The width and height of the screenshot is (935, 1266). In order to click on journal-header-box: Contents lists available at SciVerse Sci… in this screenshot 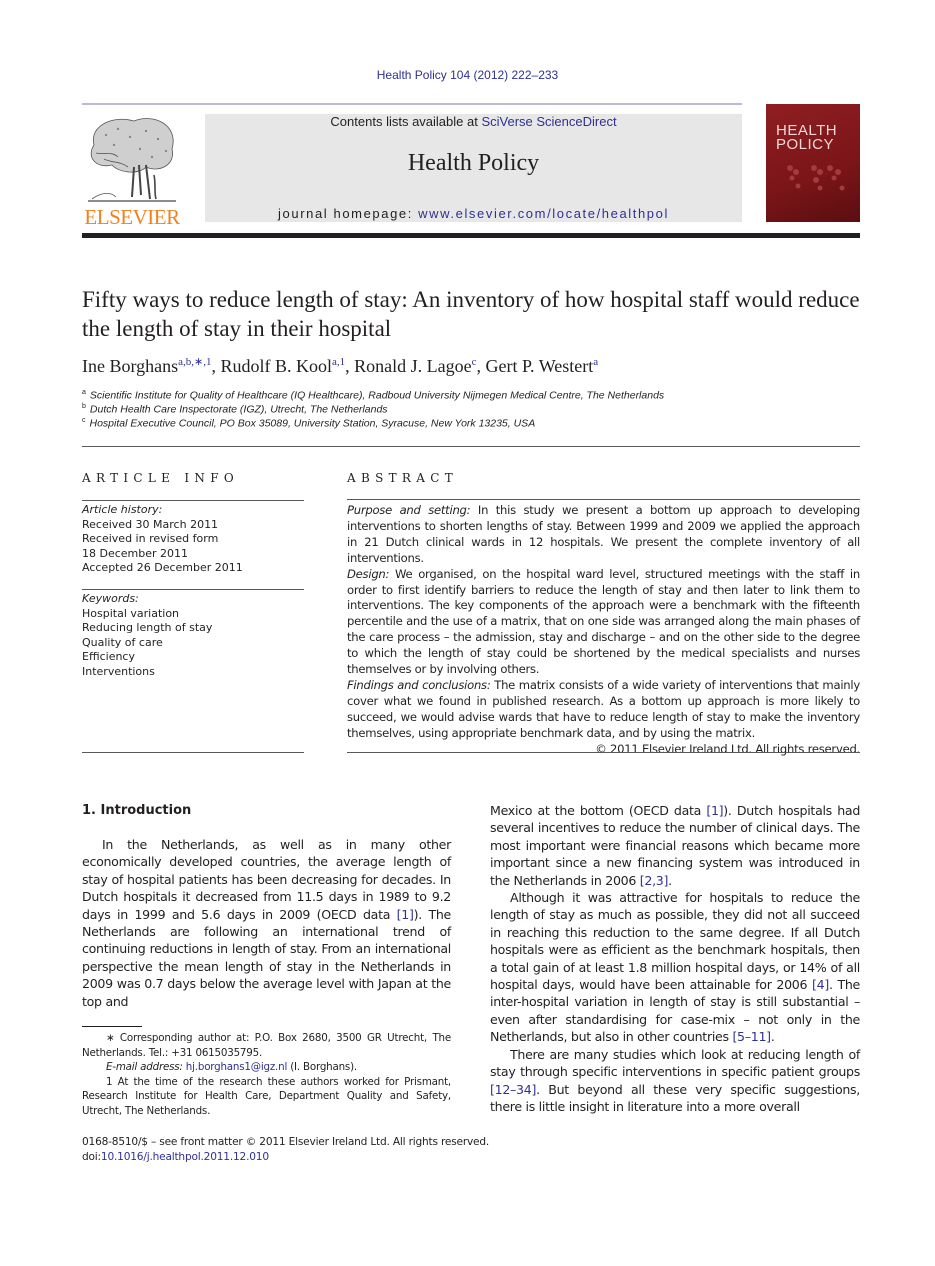, I will do `click(473, 168)`.